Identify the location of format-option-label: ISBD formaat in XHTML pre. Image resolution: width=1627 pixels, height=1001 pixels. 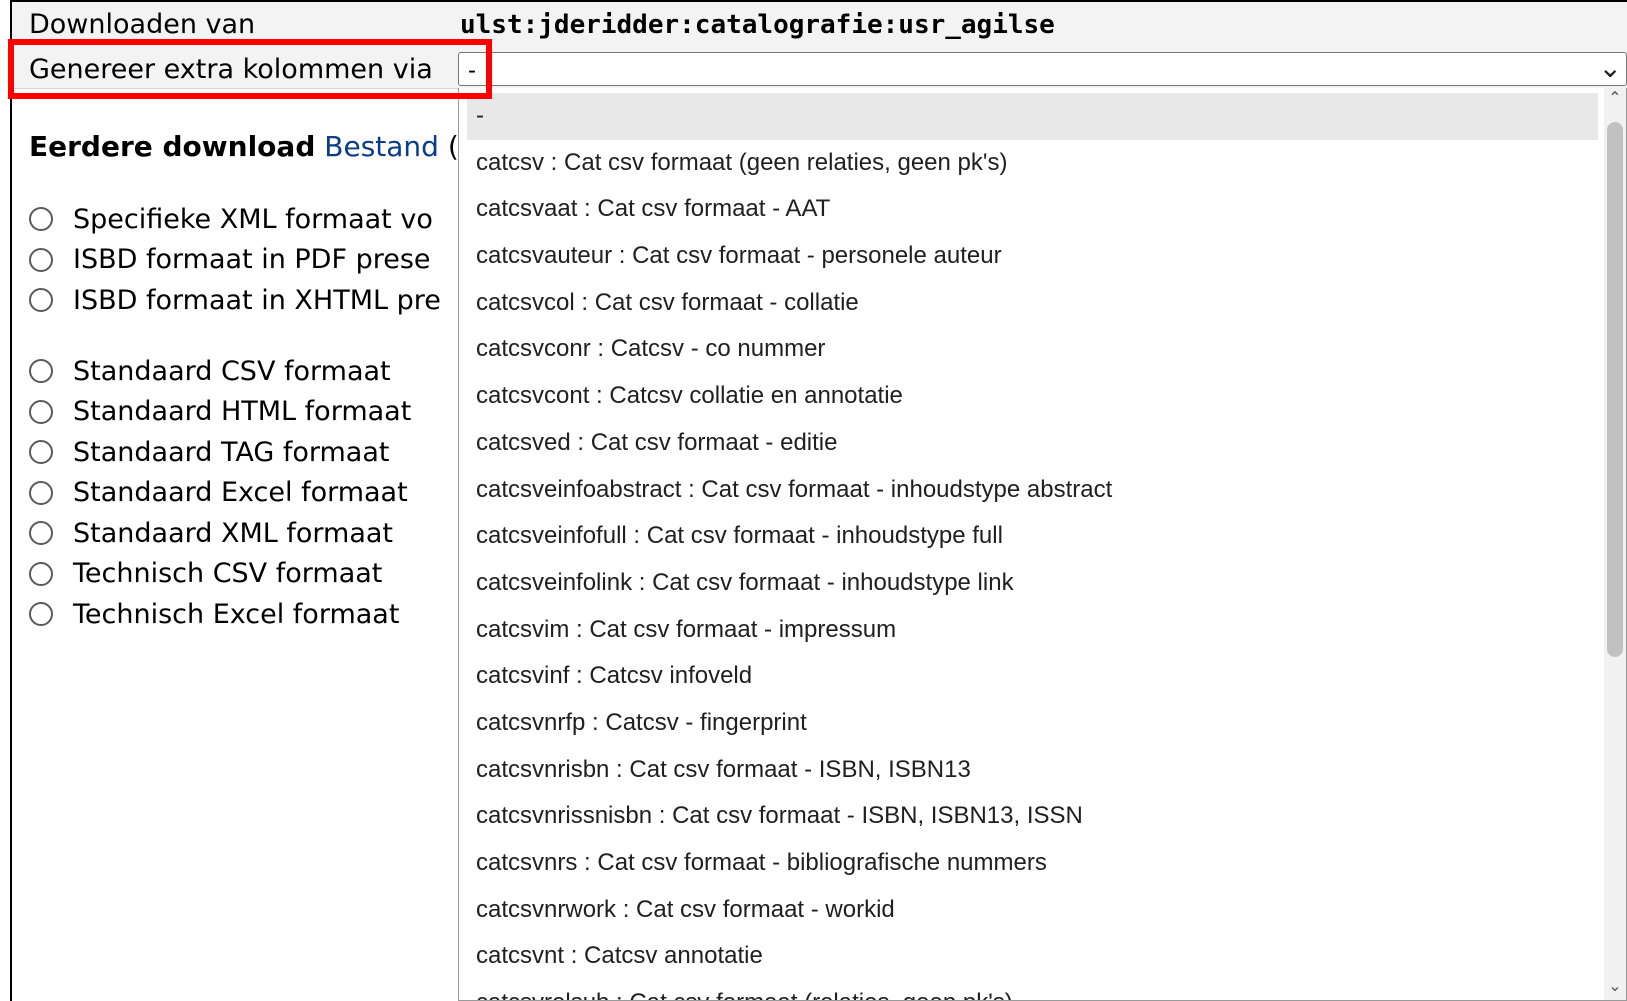
(257, 300).